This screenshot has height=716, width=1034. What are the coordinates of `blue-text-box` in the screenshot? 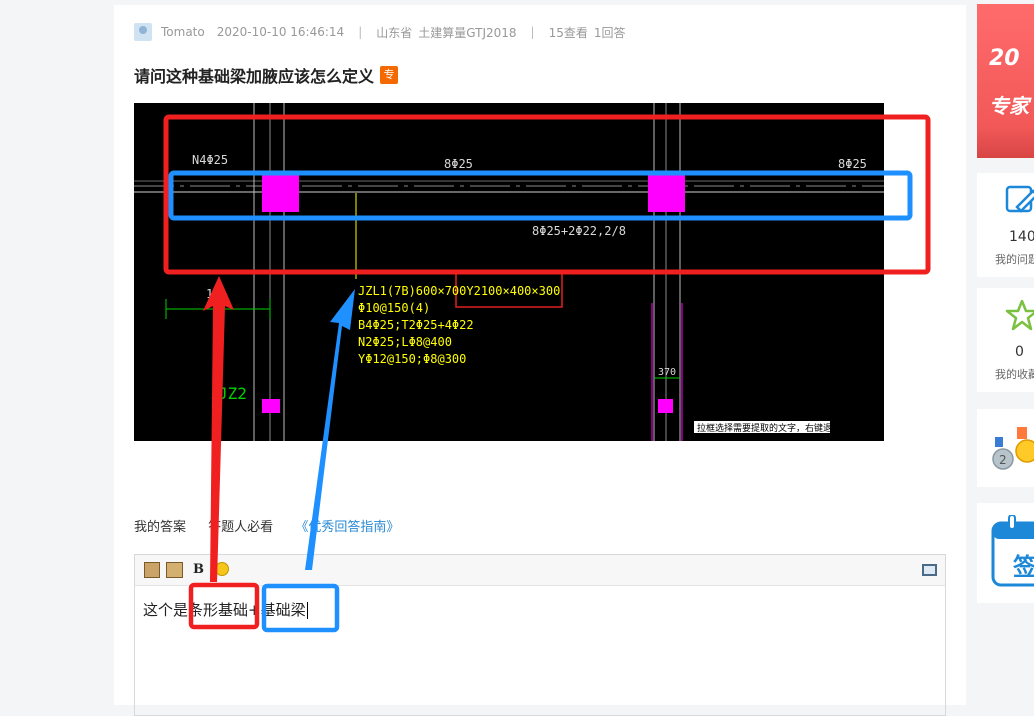 It's located at (300, 608).